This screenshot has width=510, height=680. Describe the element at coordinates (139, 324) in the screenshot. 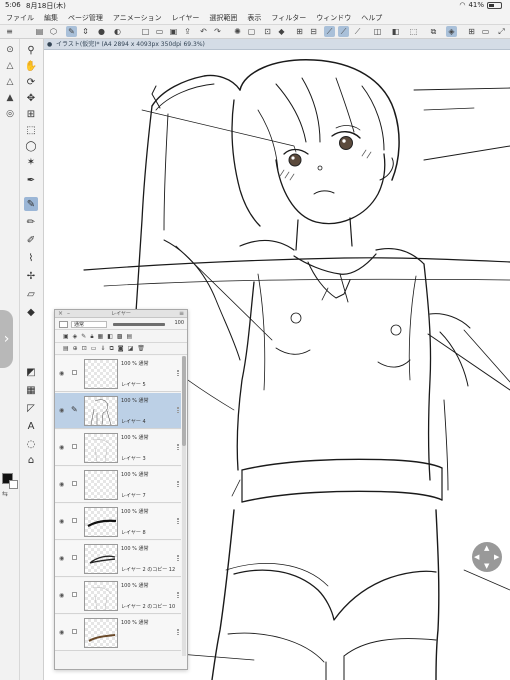

I see `opacity-slider` at that location.